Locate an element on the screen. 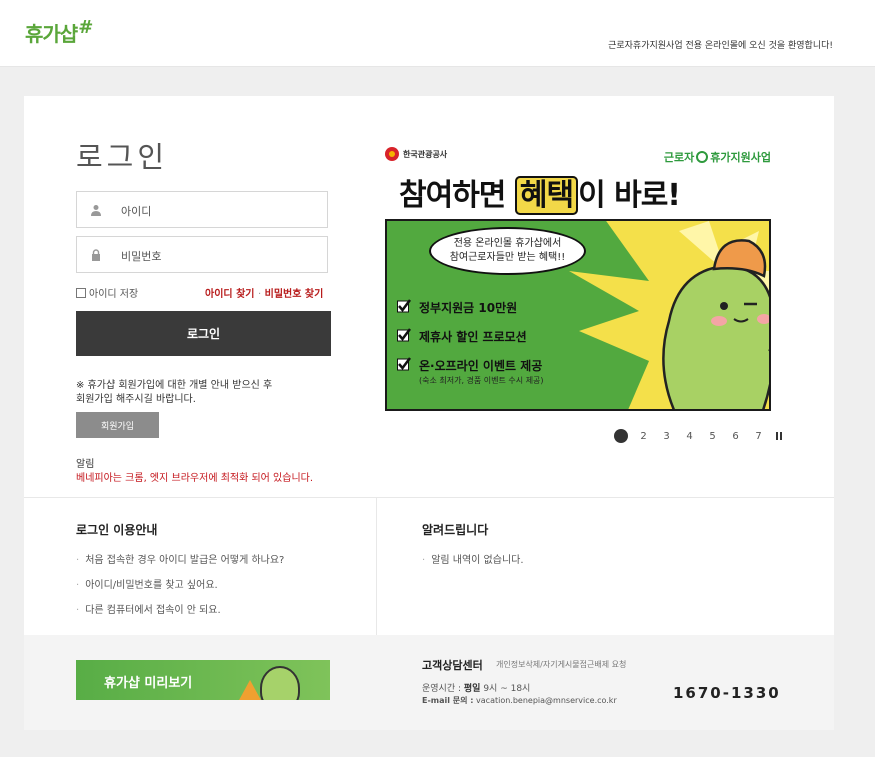 This screenshot has height=757, width=875. privacy-request-link: 개인정보삭제/자기게시물접근배제 요청 is located at coordinates (561, 664).